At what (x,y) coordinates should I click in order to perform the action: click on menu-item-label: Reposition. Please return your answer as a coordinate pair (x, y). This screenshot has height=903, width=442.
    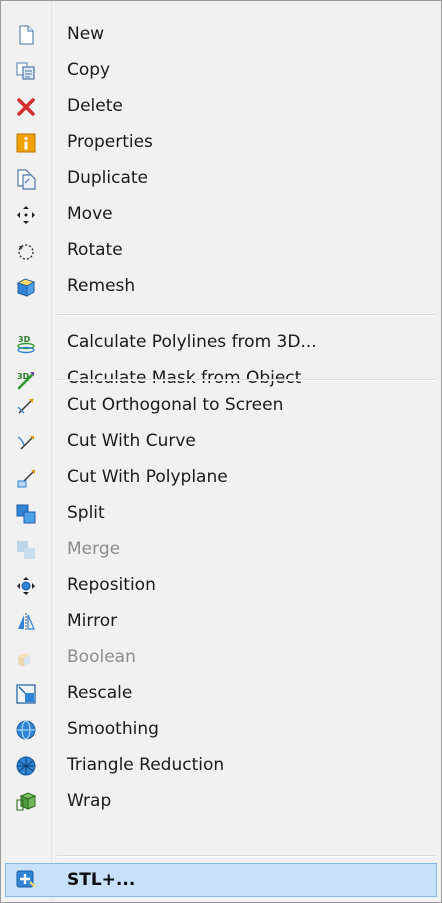
    Looking at the image, I should click on (111, 585).